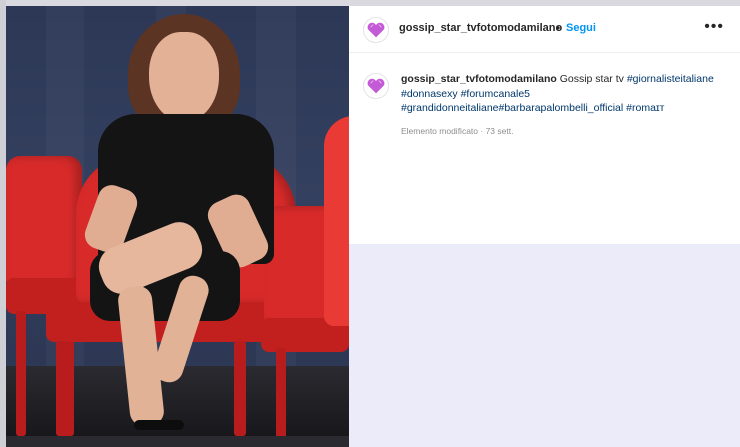 Image resolution: width=740 pixels, height=447 pixels. Describe the element at coordinates (714, 27) in the screenshot. I see `more-options-icon: •••` at that location.